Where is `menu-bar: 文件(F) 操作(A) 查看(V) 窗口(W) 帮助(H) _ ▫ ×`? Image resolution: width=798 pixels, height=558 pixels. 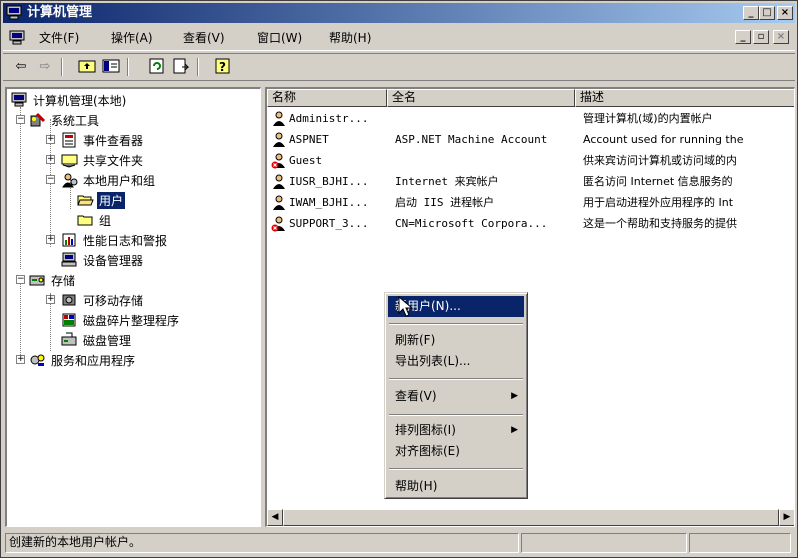
menu-bar: 文件(F) 操作(A) 查看(V) 窗口(W) 帮助(H) _ ▫ × is located at coordinates (399, 38).